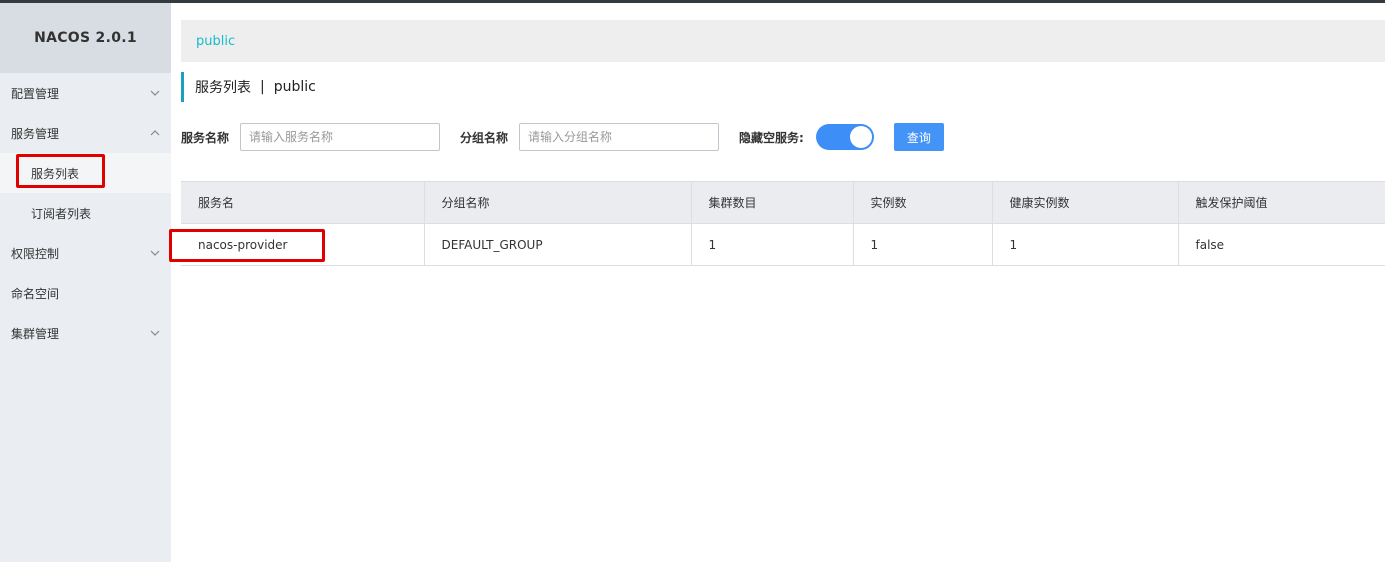 This screenshot has height=562, width=1385. I want to click on page-title-namespace: public, so click(294, 87).